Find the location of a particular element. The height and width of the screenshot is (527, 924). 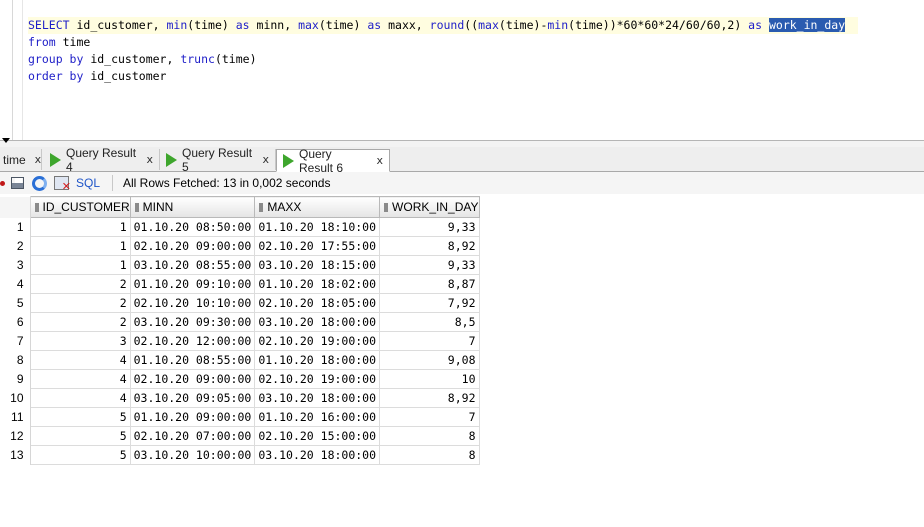

table-row: 13 5 03.10.20 10:00:00 03.10.20 18:00:00 8 is located at coordinates (240, 455).